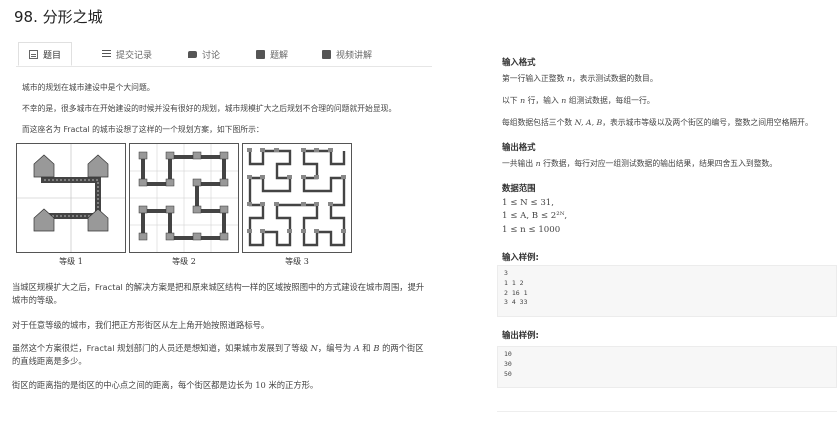 The height and width of the screenshot is (423, 837). Describe the element at coordinates (354, 55) in the screenshot. I see `tab-label: 视频讲解` at that location.